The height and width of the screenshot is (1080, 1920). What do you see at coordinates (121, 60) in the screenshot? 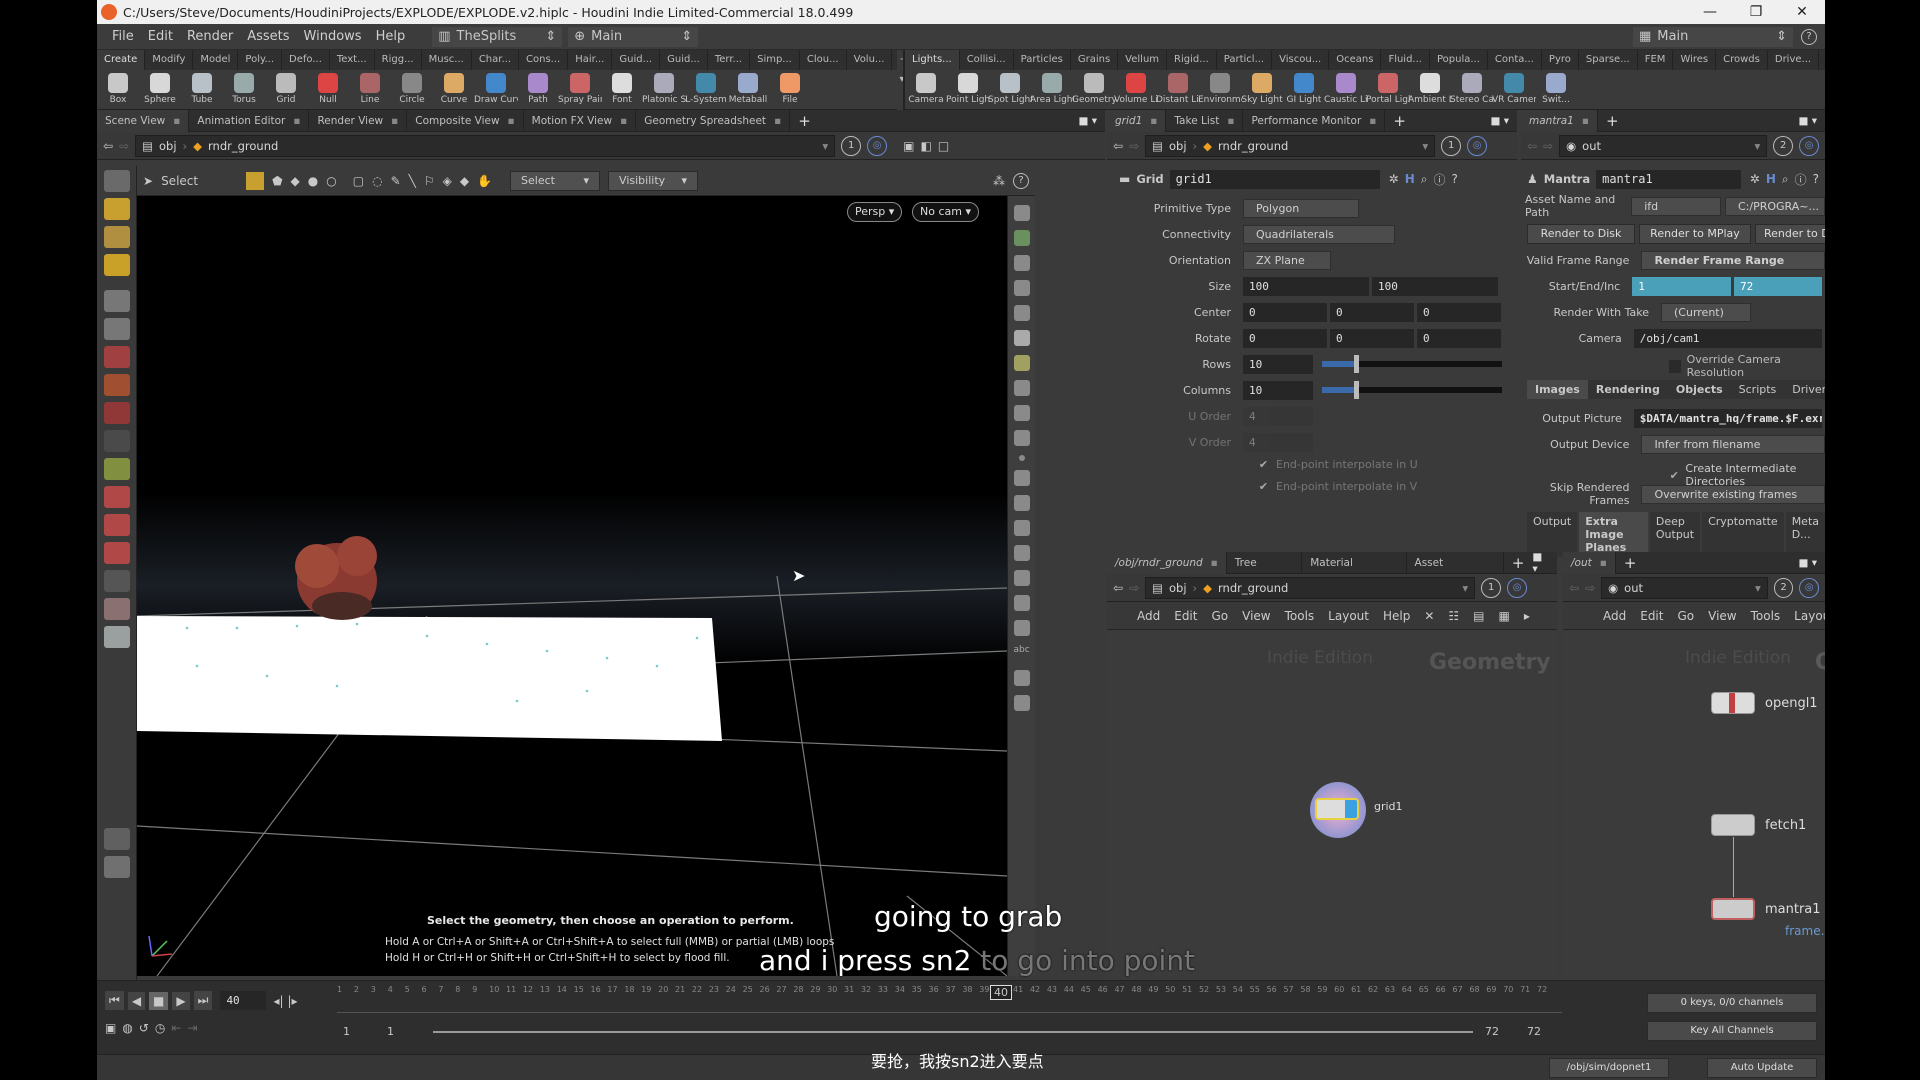
I see `shelf-left-tab: Create` at bounding box center [121, 60].